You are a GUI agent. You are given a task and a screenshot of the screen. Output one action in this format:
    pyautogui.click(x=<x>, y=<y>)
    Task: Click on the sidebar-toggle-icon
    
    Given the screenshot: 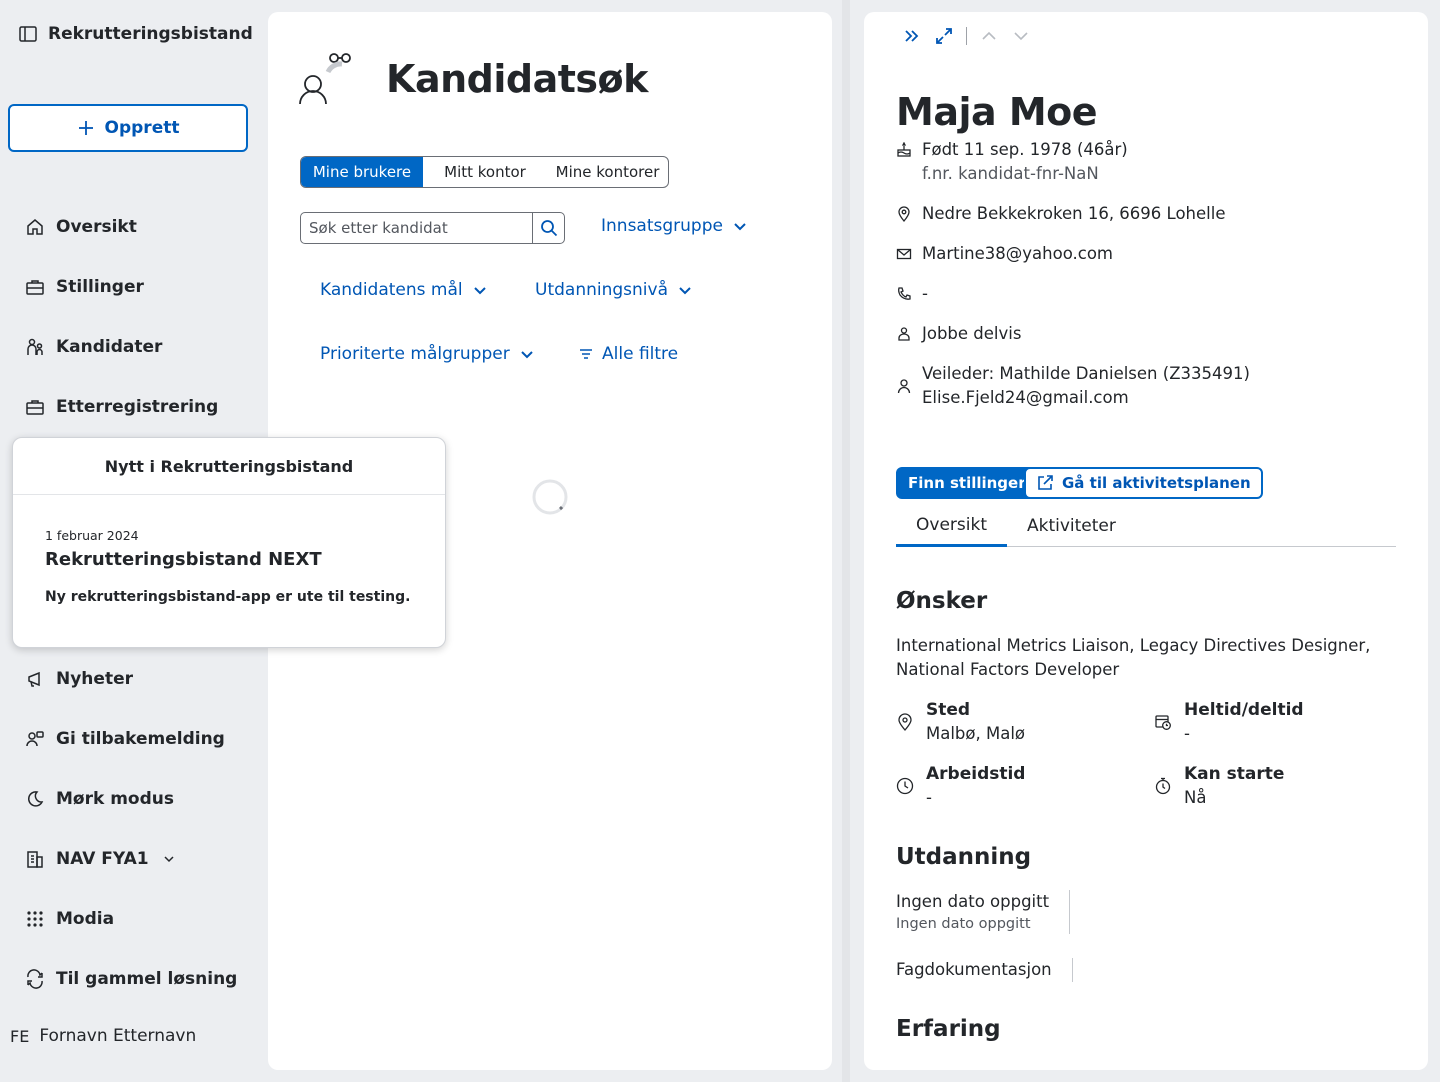 What is the action you would take?
    pyautogui.click(x=28, y=34)
    